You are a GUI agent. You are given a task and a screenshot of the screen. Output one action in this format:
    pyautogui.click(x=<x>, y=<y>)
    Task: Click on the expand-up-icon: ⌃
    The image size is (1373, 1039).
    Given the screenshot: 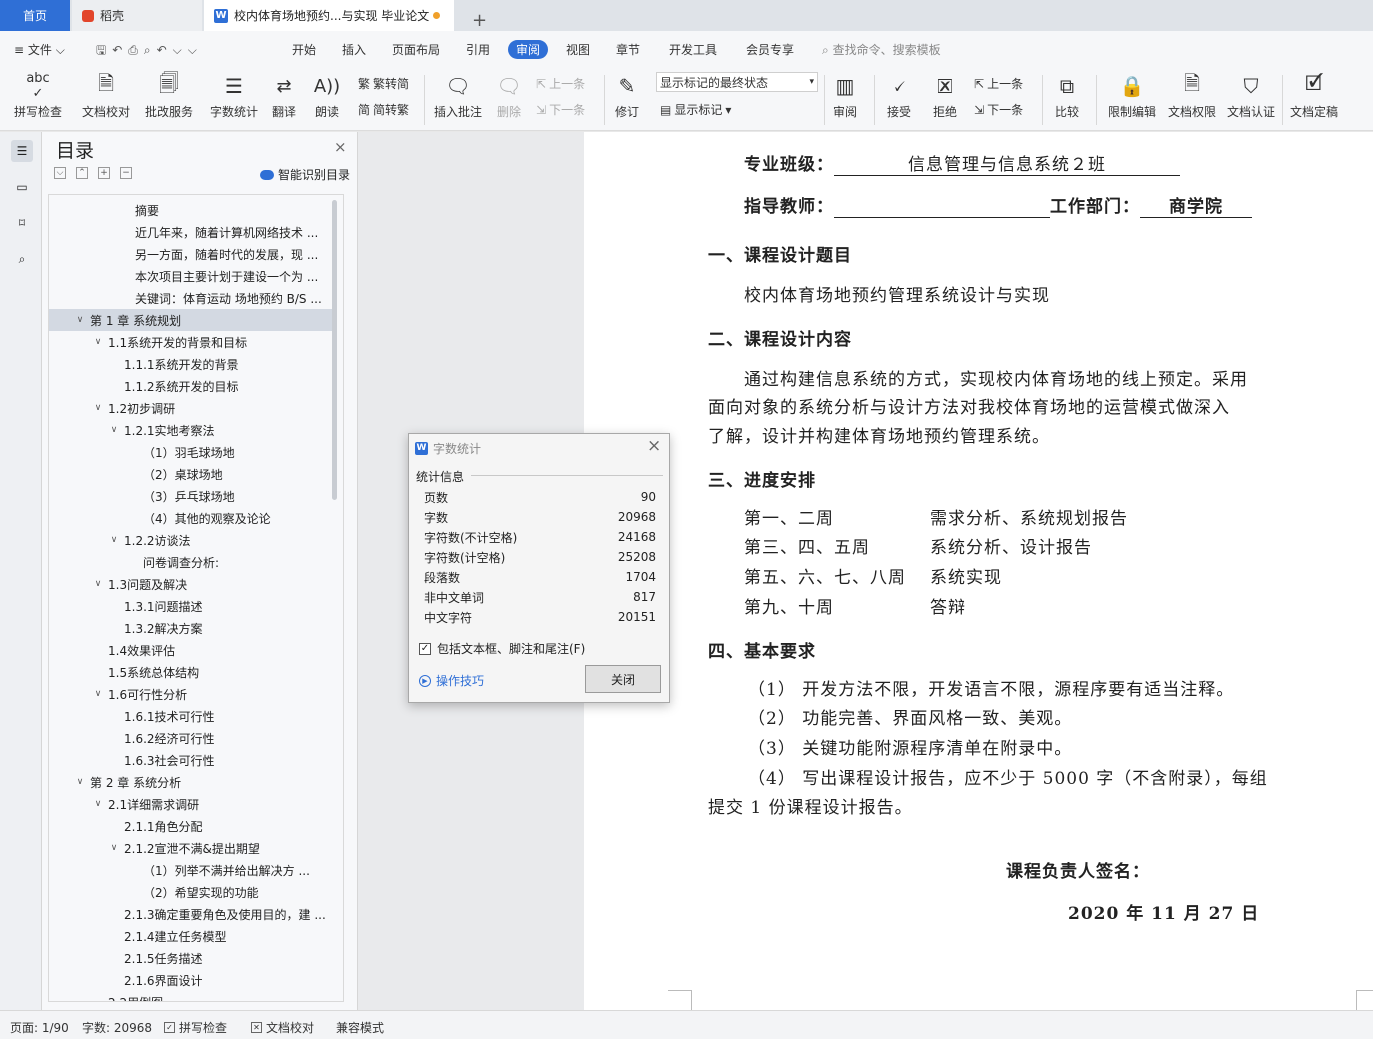 What is the action you would take?
    pyautogui.click(x=82, y=173)
    